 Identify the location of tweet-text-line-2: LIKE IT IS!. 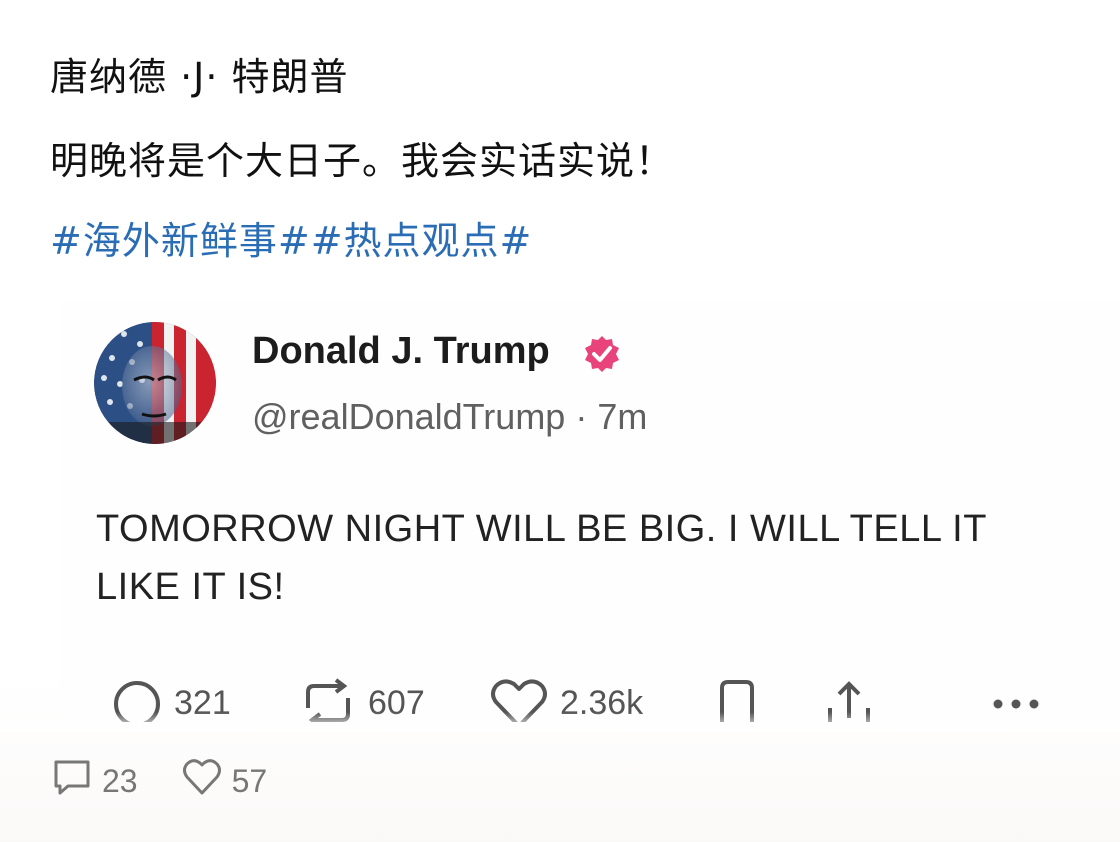
(190, 587).